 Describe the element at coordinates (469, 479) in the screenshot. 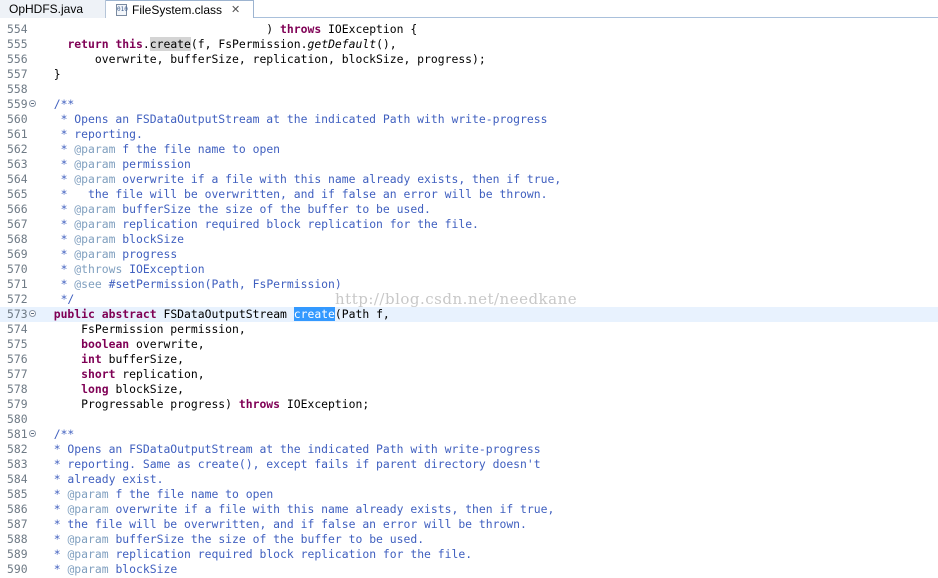

I see `code-line: 584 * already exist.` at that location.